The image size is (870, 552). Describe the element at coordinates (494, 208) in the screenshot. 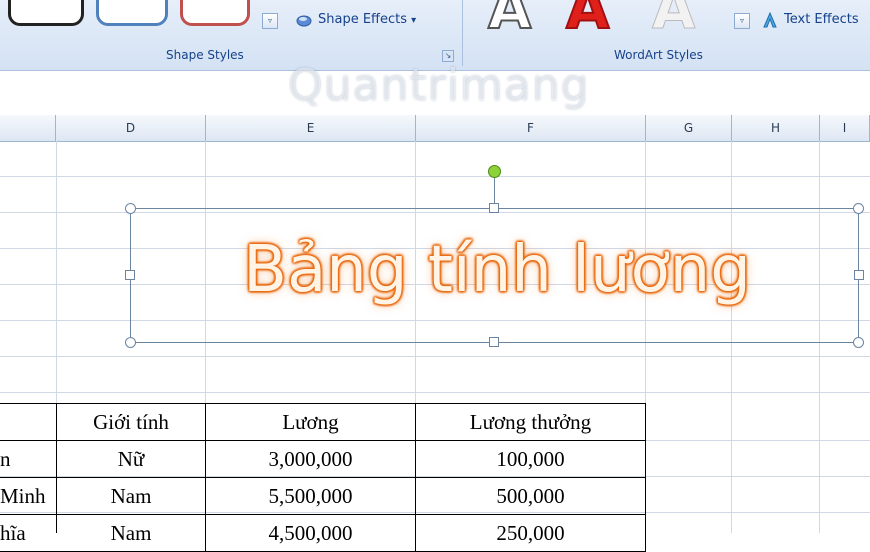

I see `resize-handle-top` at that location.